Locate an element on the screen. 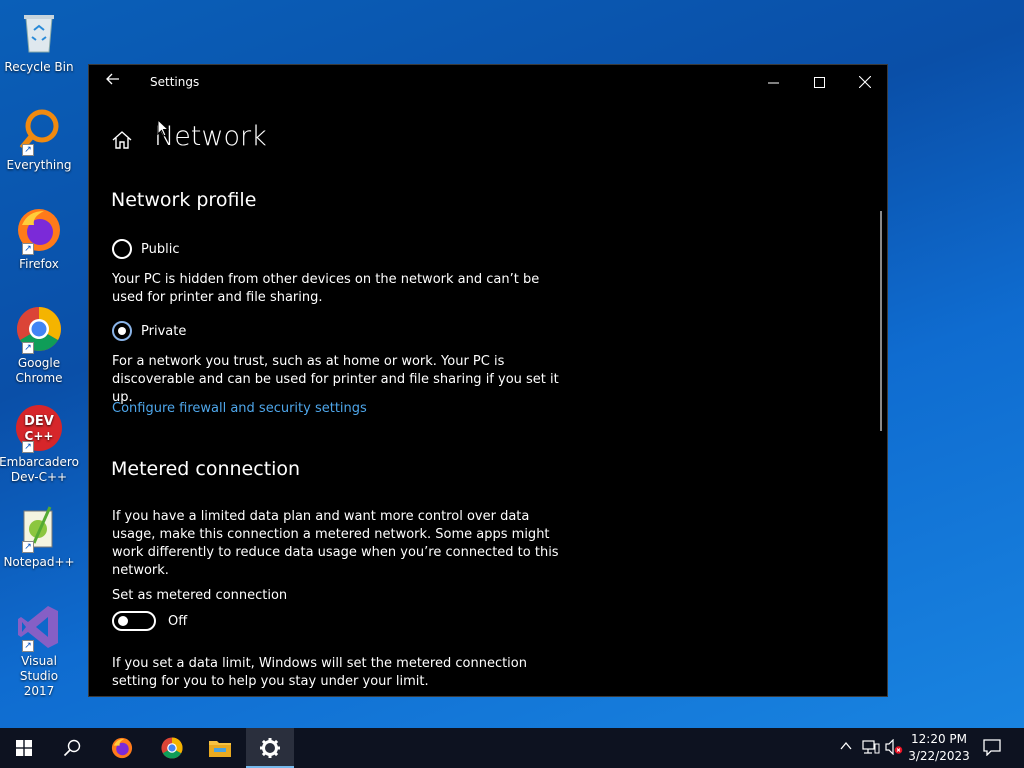 This screenshot has width=1024, height=768. volume-muted-icon is located at coordinates (894, 747).